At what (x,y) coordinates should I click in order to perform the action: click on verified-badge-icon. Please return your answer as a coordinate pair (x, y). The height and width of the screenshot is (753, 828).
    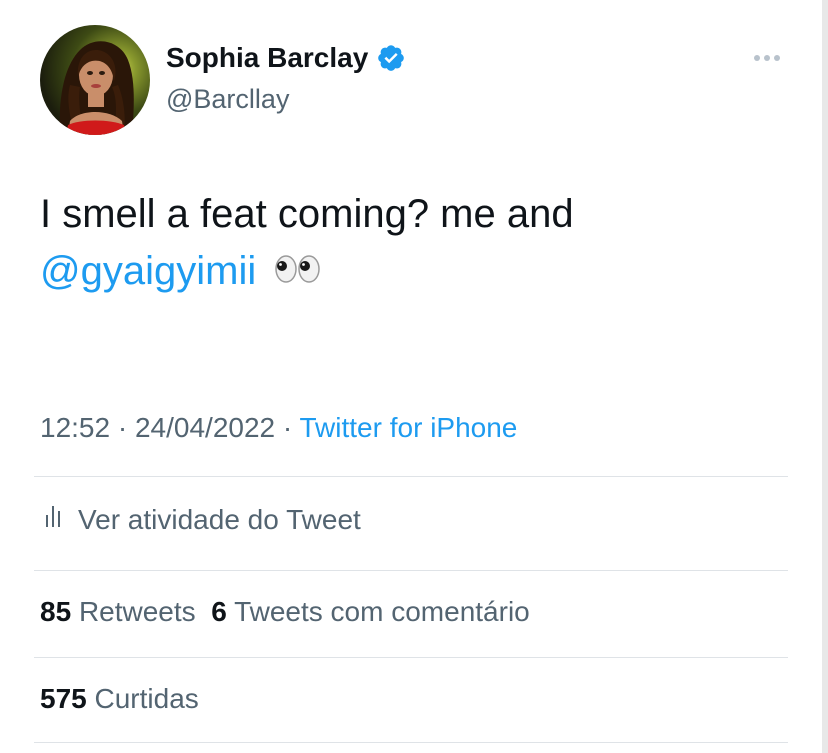
    Looking at the image, I should click on (391, 58).